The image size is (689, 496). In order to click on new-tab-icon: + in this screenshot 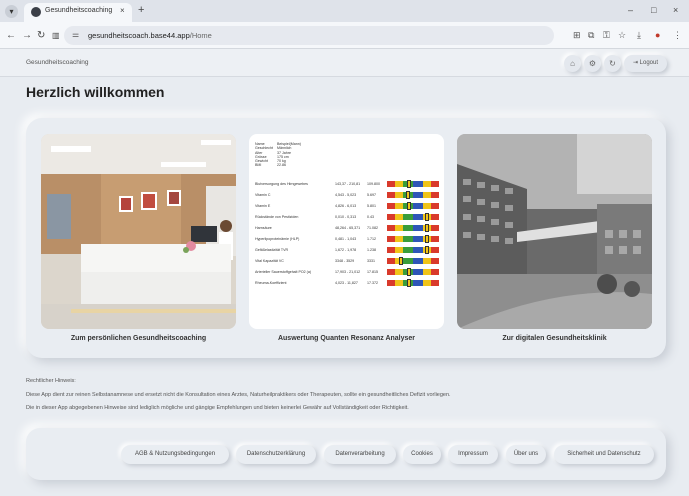, I will do `click(141, 10)`.